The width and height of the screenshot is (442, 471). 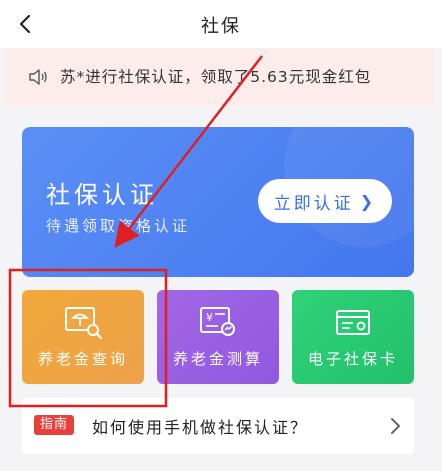 I want to click on chevron-right-icon, so click(x=395, y=426).